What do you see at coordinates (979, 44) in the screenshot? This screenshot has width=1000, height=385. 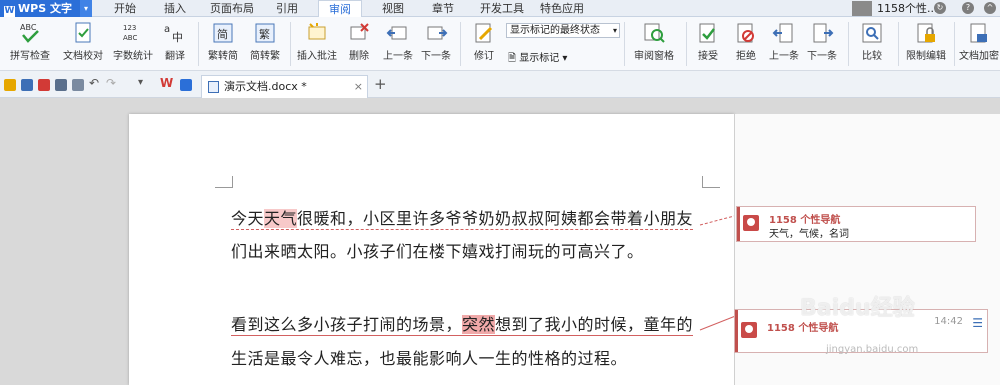 I see `encrypt-button: 文档加密` at bounding box center [979, 44].